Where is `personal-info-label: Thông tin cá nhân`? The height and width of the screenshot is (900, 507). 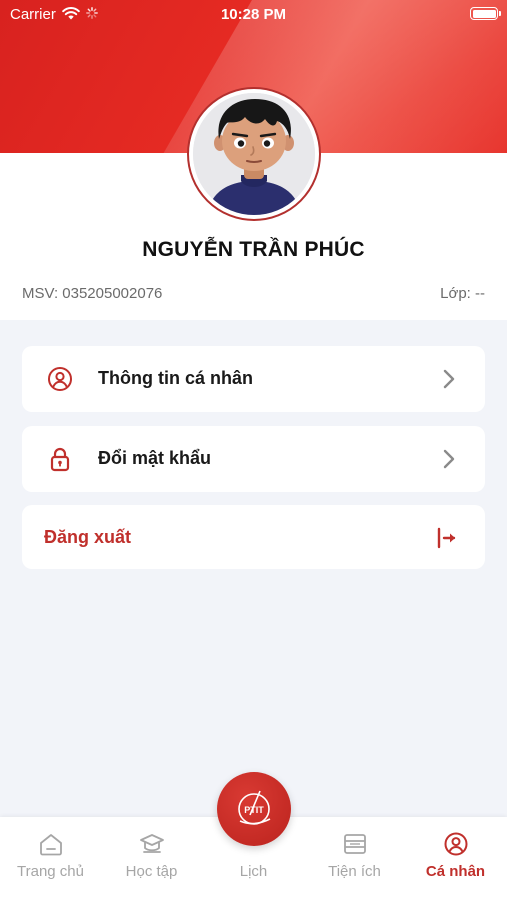
personal-info-label: Thông tin cá nhân is located at coordinates (175, 378).